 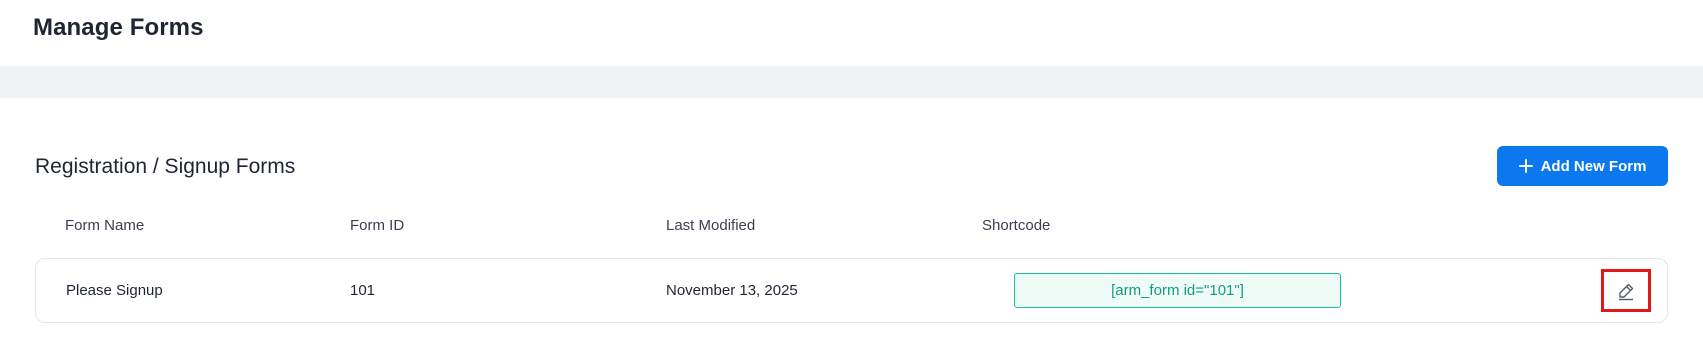 I want to click on column-header-shortcode: Shortcode, so click(x=1016, y=225).